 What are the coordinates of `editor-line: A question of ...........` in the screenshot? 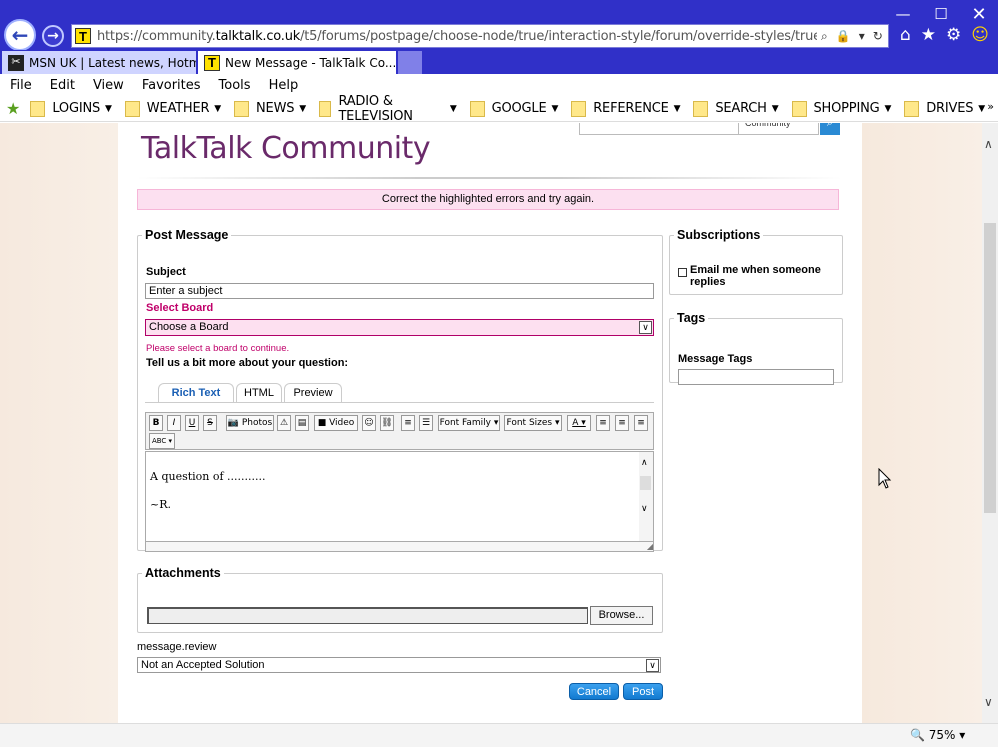 It's located at (208, 476).